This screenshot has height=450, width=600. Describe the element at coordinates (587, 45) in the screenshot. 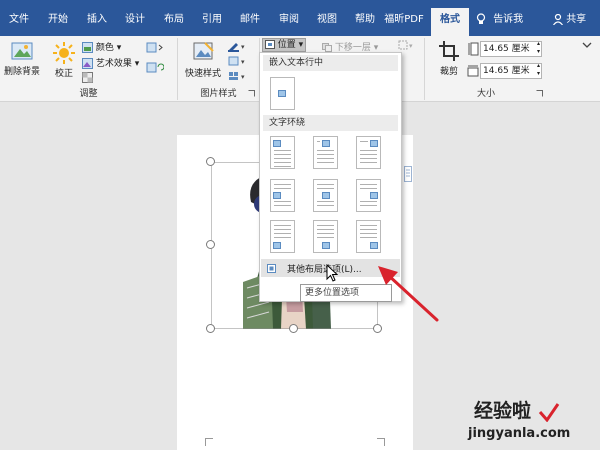

I see `collapse-ribbon-icon` at that location.